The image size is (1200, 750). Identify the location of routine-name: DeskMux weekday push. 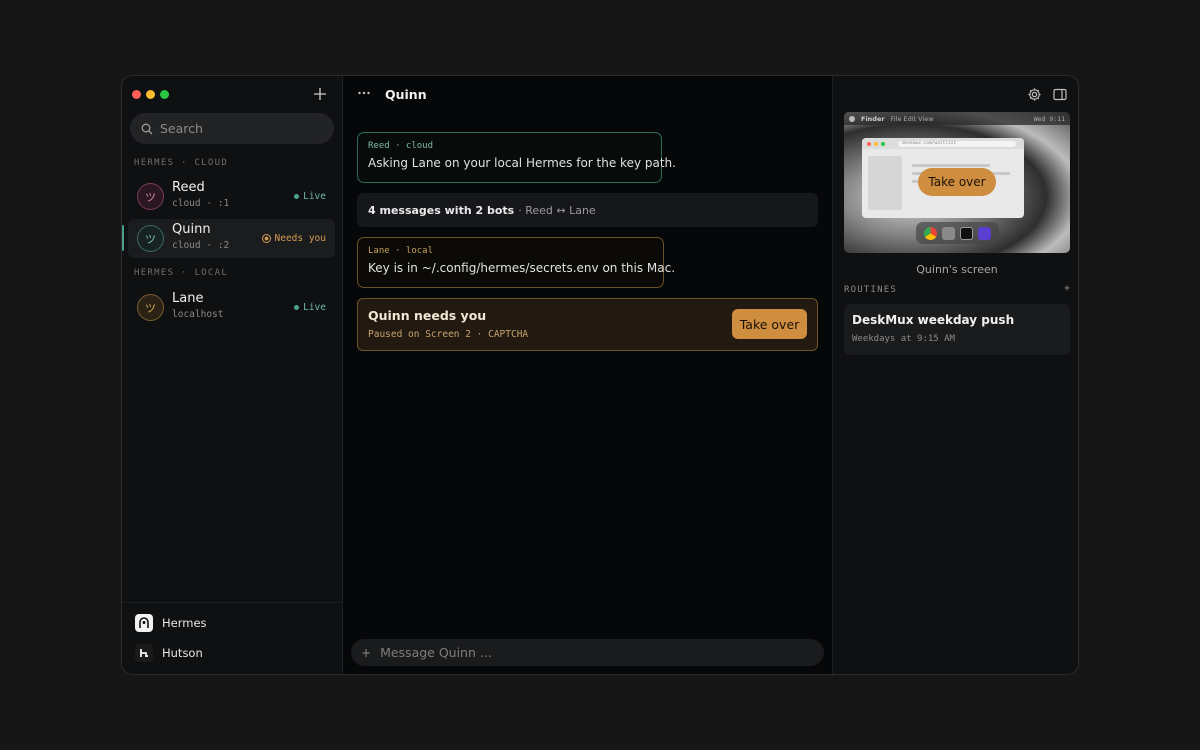
(933, 320).